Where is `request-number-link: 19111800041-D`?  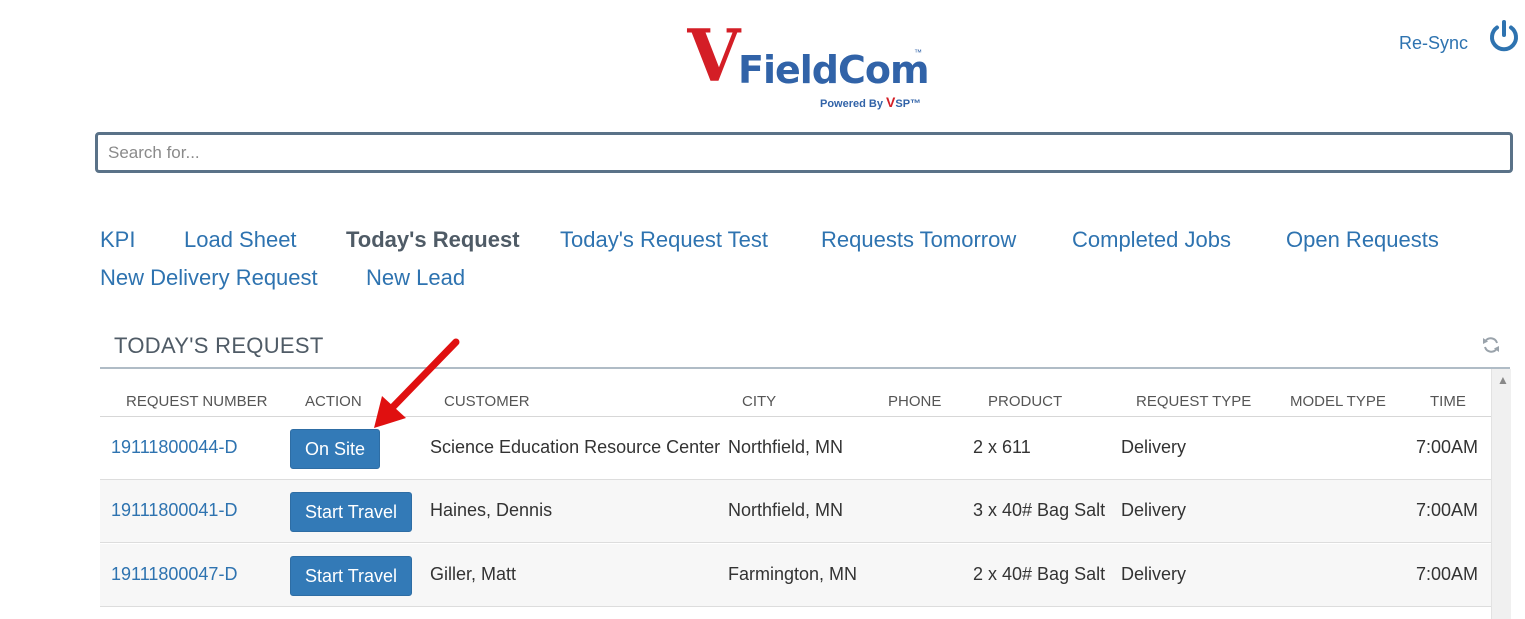
request-number-link: 19111800041-D is located at coordinates (174, 510).